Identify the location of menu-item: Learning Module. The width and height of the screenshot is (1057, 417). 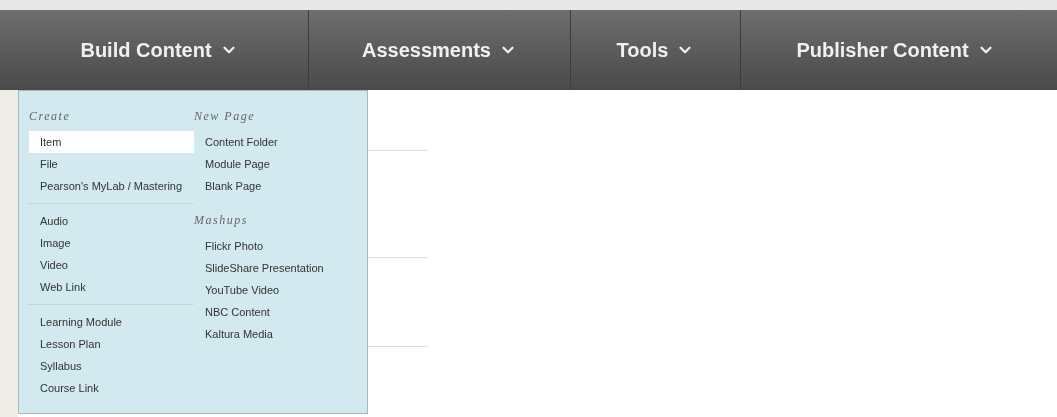
(111, 322).